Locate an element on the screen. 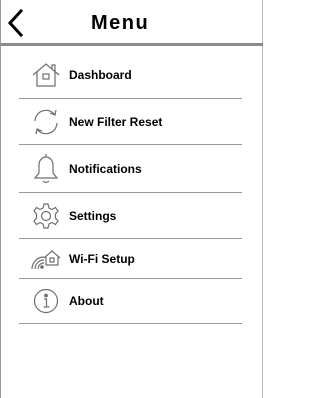 The image size is (320, 398). chevron-left-icon is located at coordinates (15, 23).